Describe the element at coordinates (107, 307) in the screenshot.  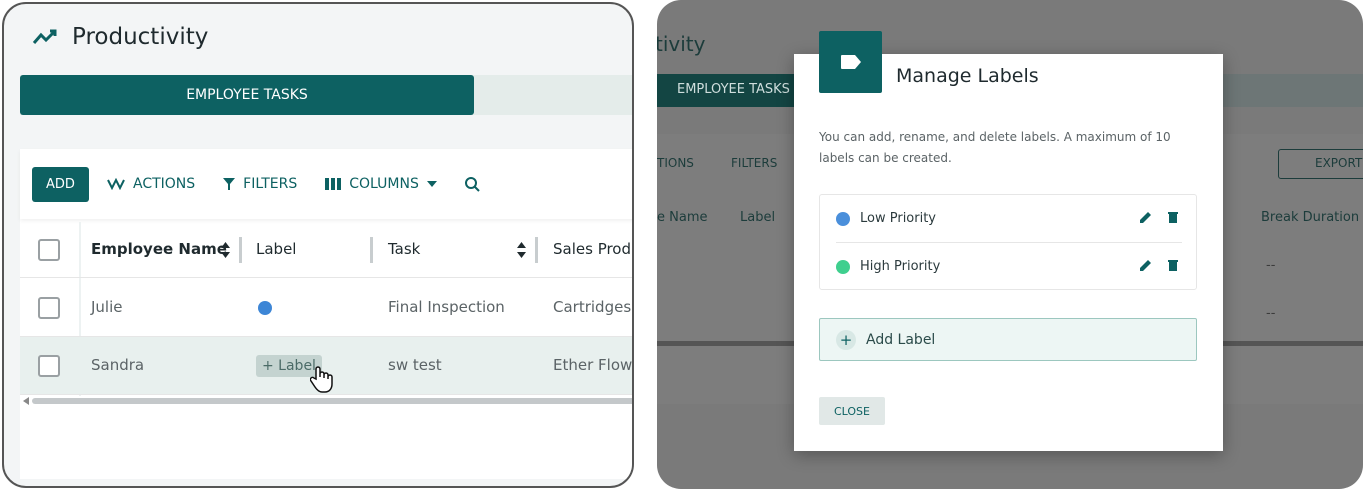
I see `employee-name-cell: Julie` at that location.